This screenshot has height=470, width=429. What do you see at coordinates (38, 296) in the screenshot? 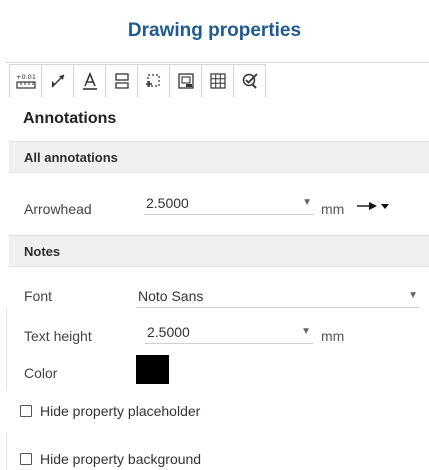
I see `font-label: Font` at bounding box center [38, 296].